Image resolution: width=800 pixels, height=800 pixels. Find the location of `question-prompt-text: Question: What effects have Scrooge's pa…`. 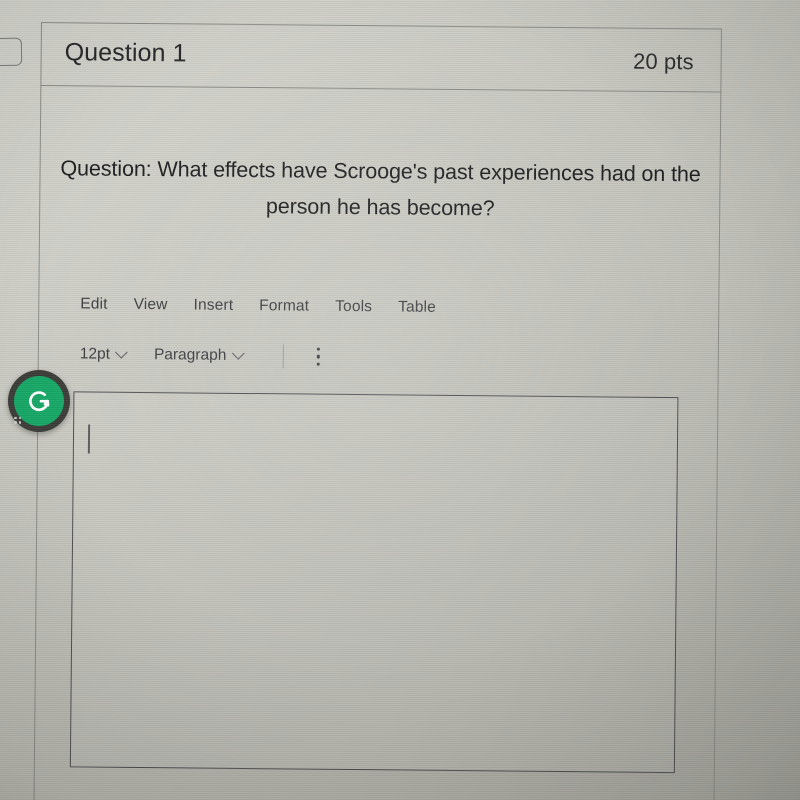

question-prompt-text: Question: What effects have Scrooge's pa… is located at coordinates (380, 188).